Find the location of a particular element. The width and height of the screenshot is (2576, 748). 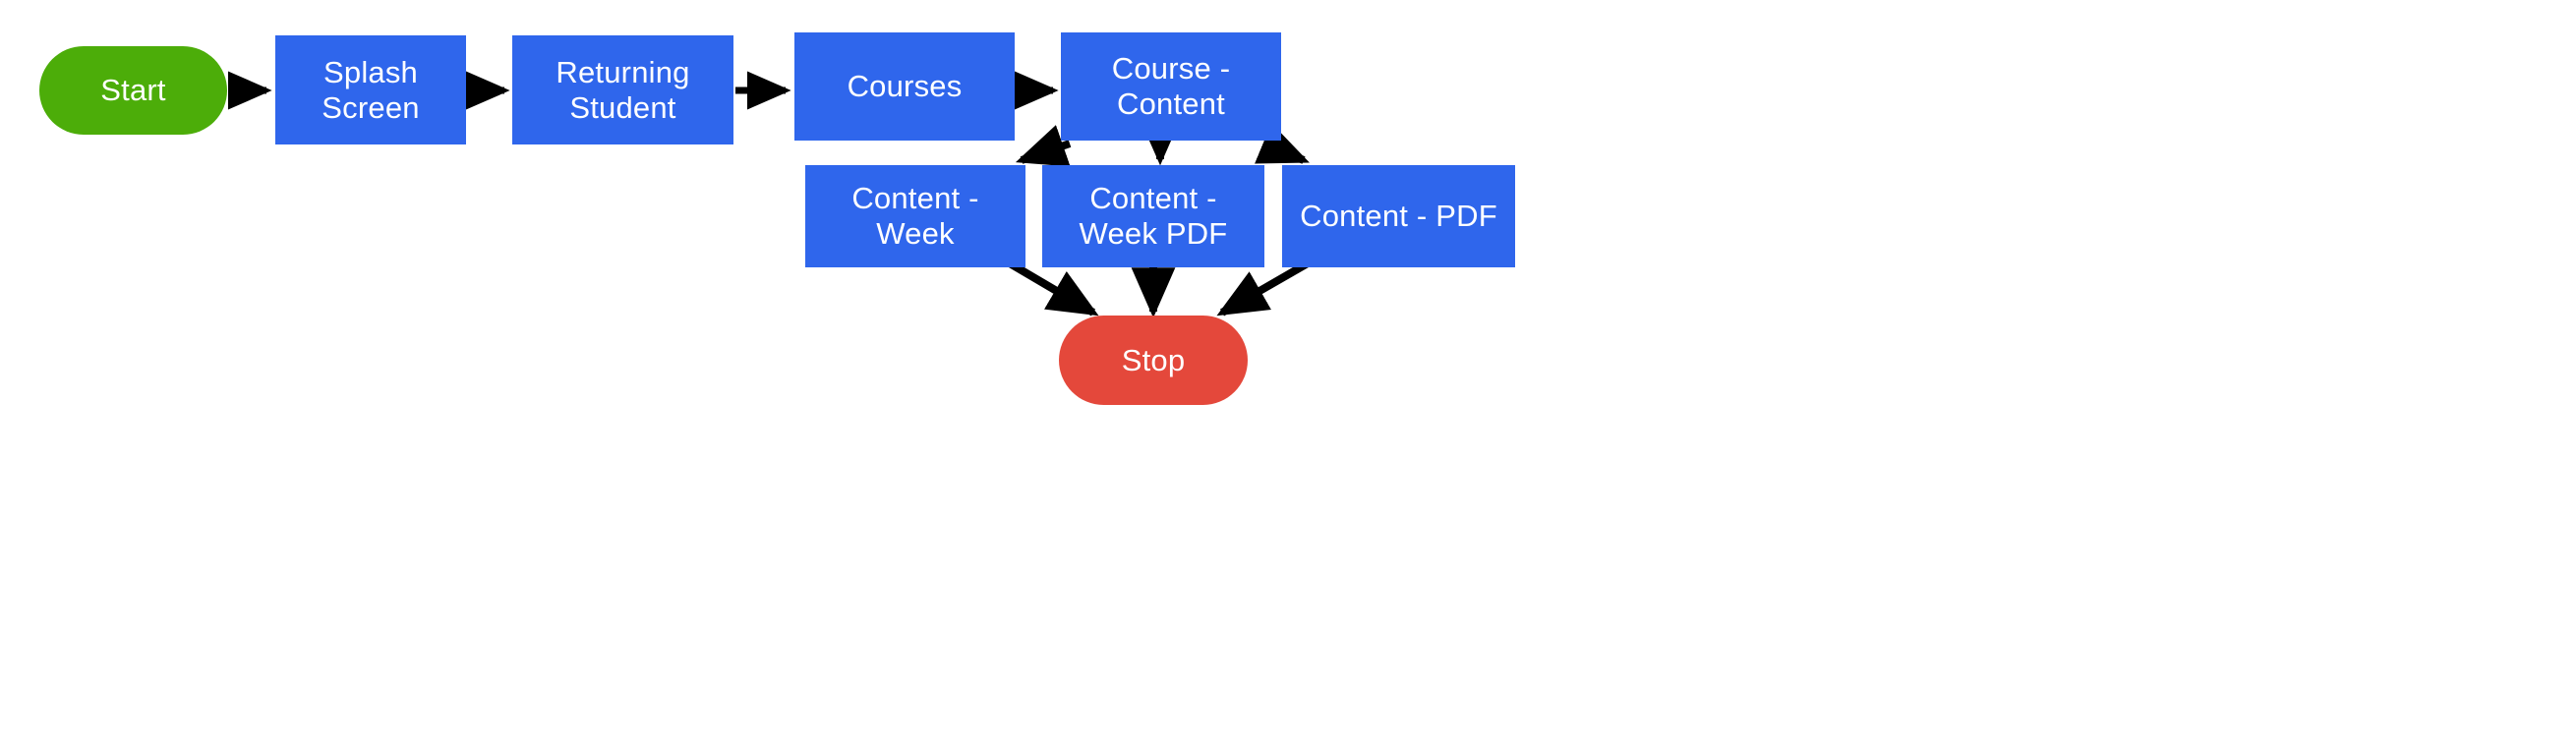

node-start: Start is located at coordinates (133, 90).